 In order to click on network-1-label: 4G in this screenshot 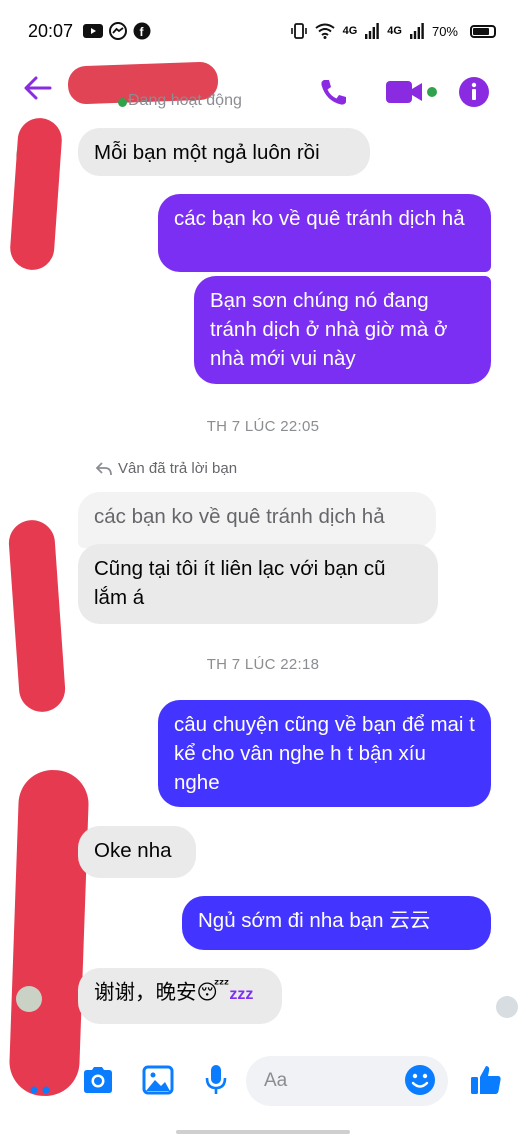, I will do `click(350, 31)`.